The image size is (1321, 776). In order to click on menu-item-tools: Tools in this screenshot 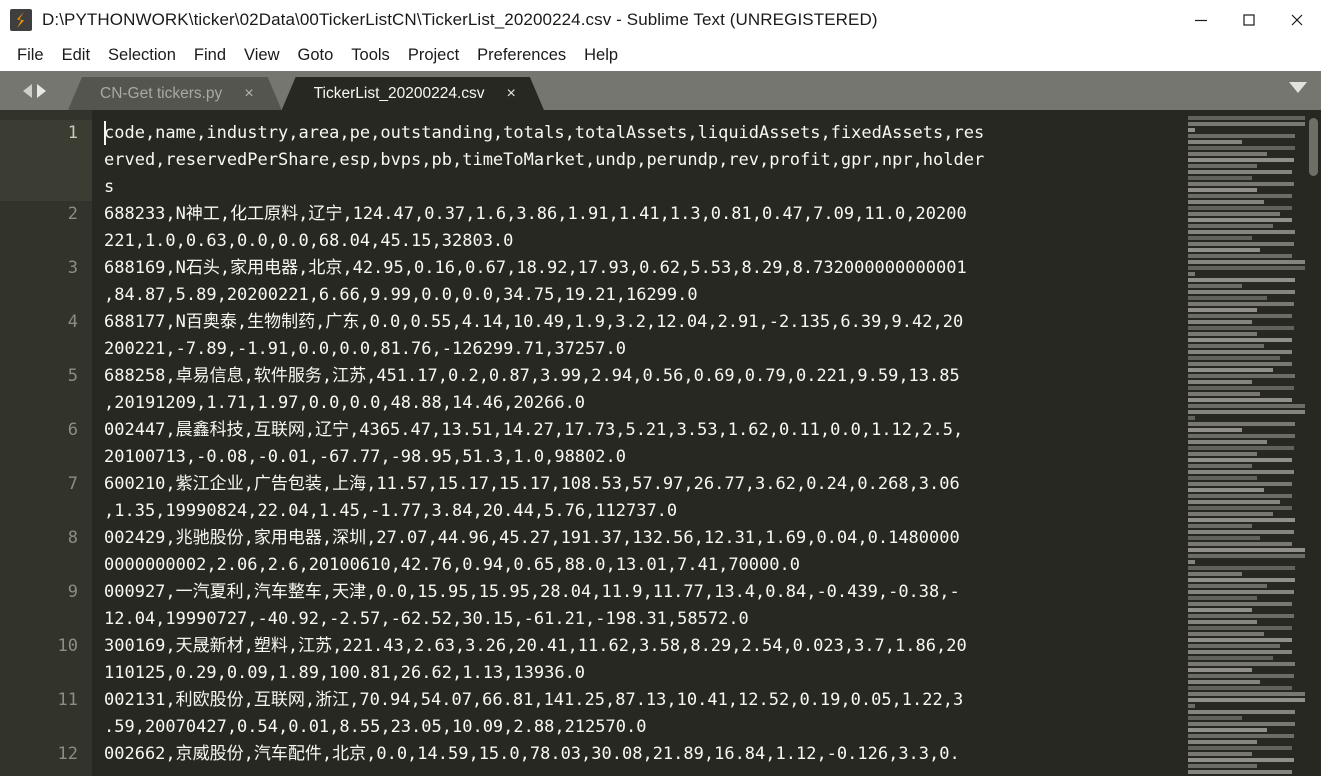, I will do `click(370, 55)`.